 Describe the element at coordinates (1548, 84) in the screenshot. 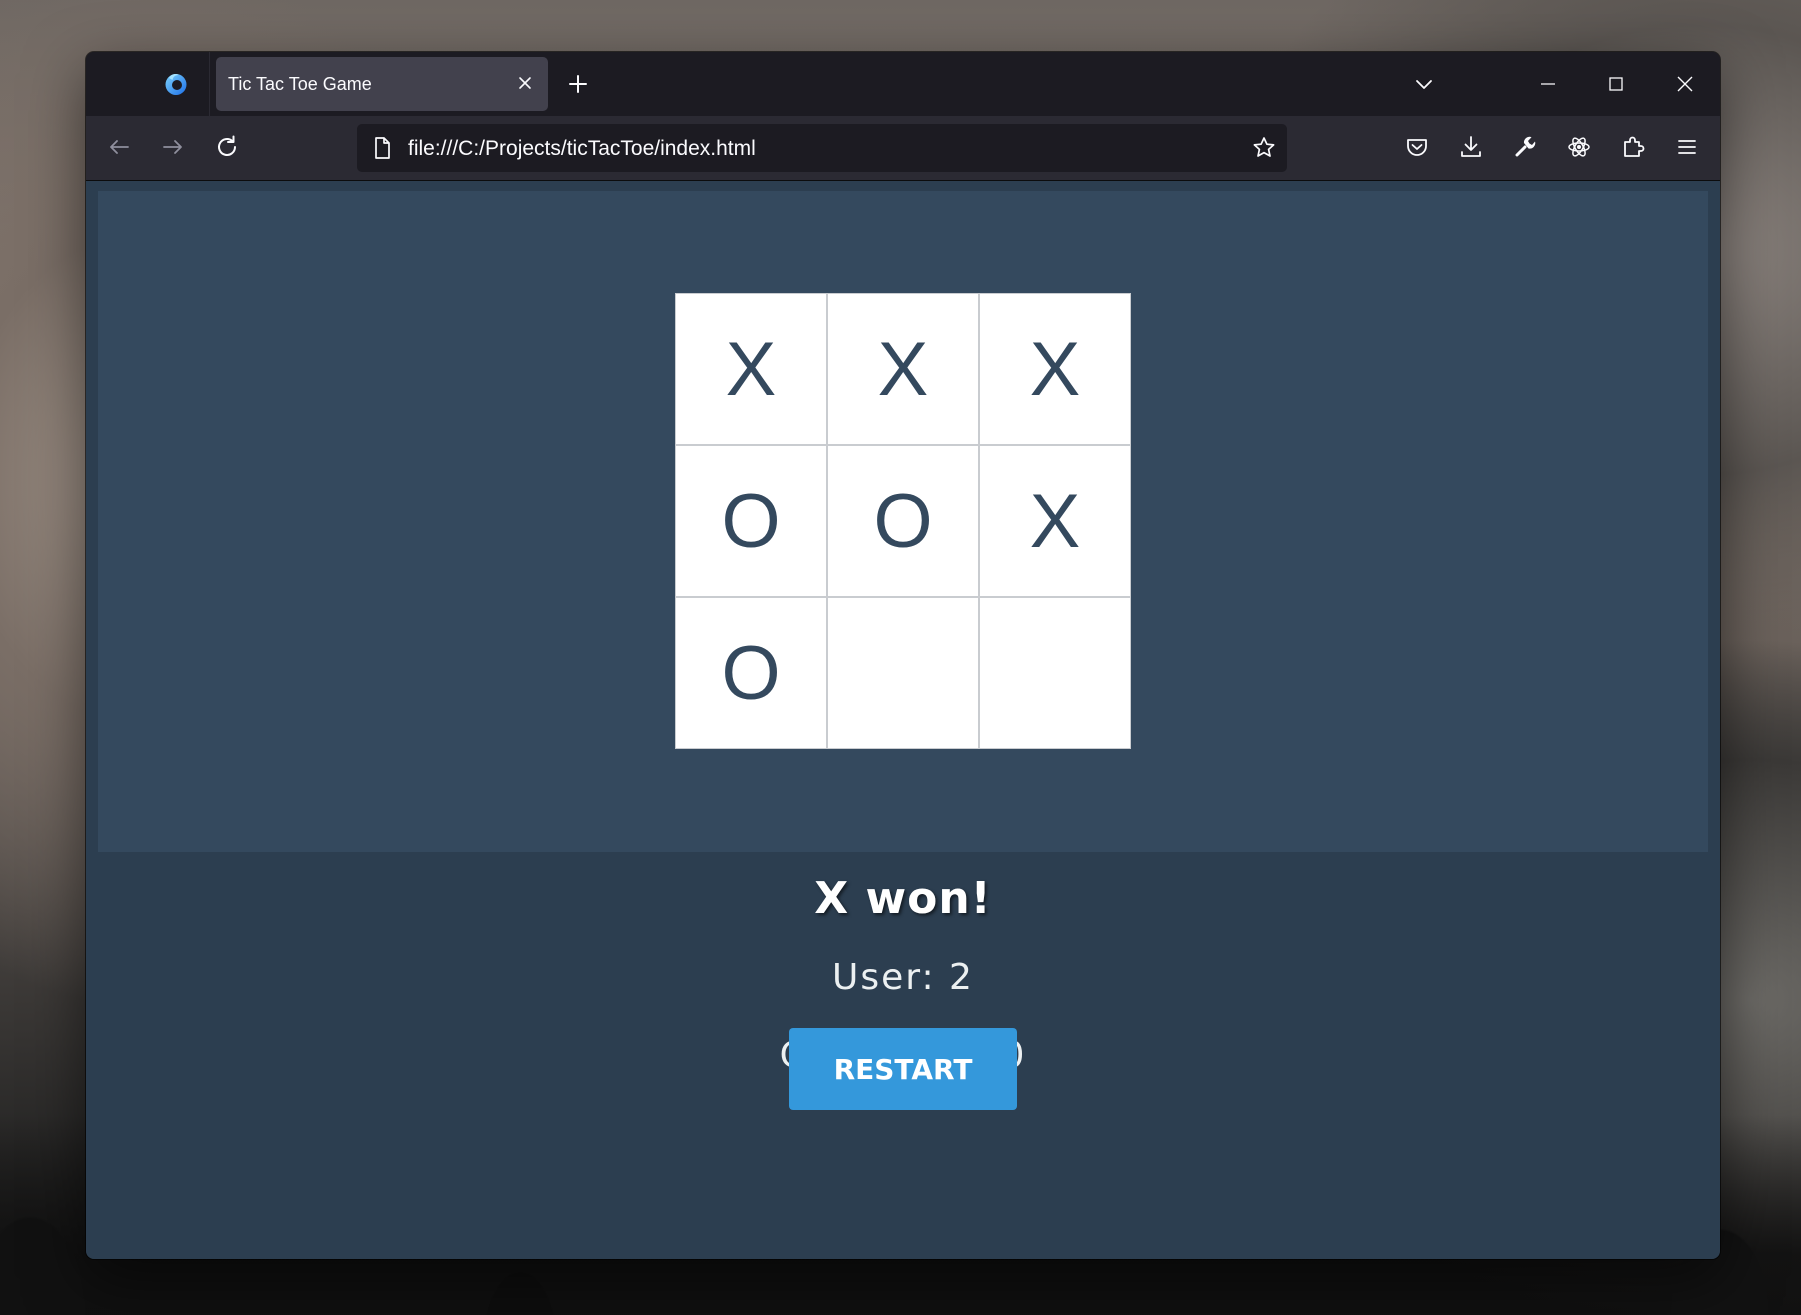

I see `minimize-icon` at that location.